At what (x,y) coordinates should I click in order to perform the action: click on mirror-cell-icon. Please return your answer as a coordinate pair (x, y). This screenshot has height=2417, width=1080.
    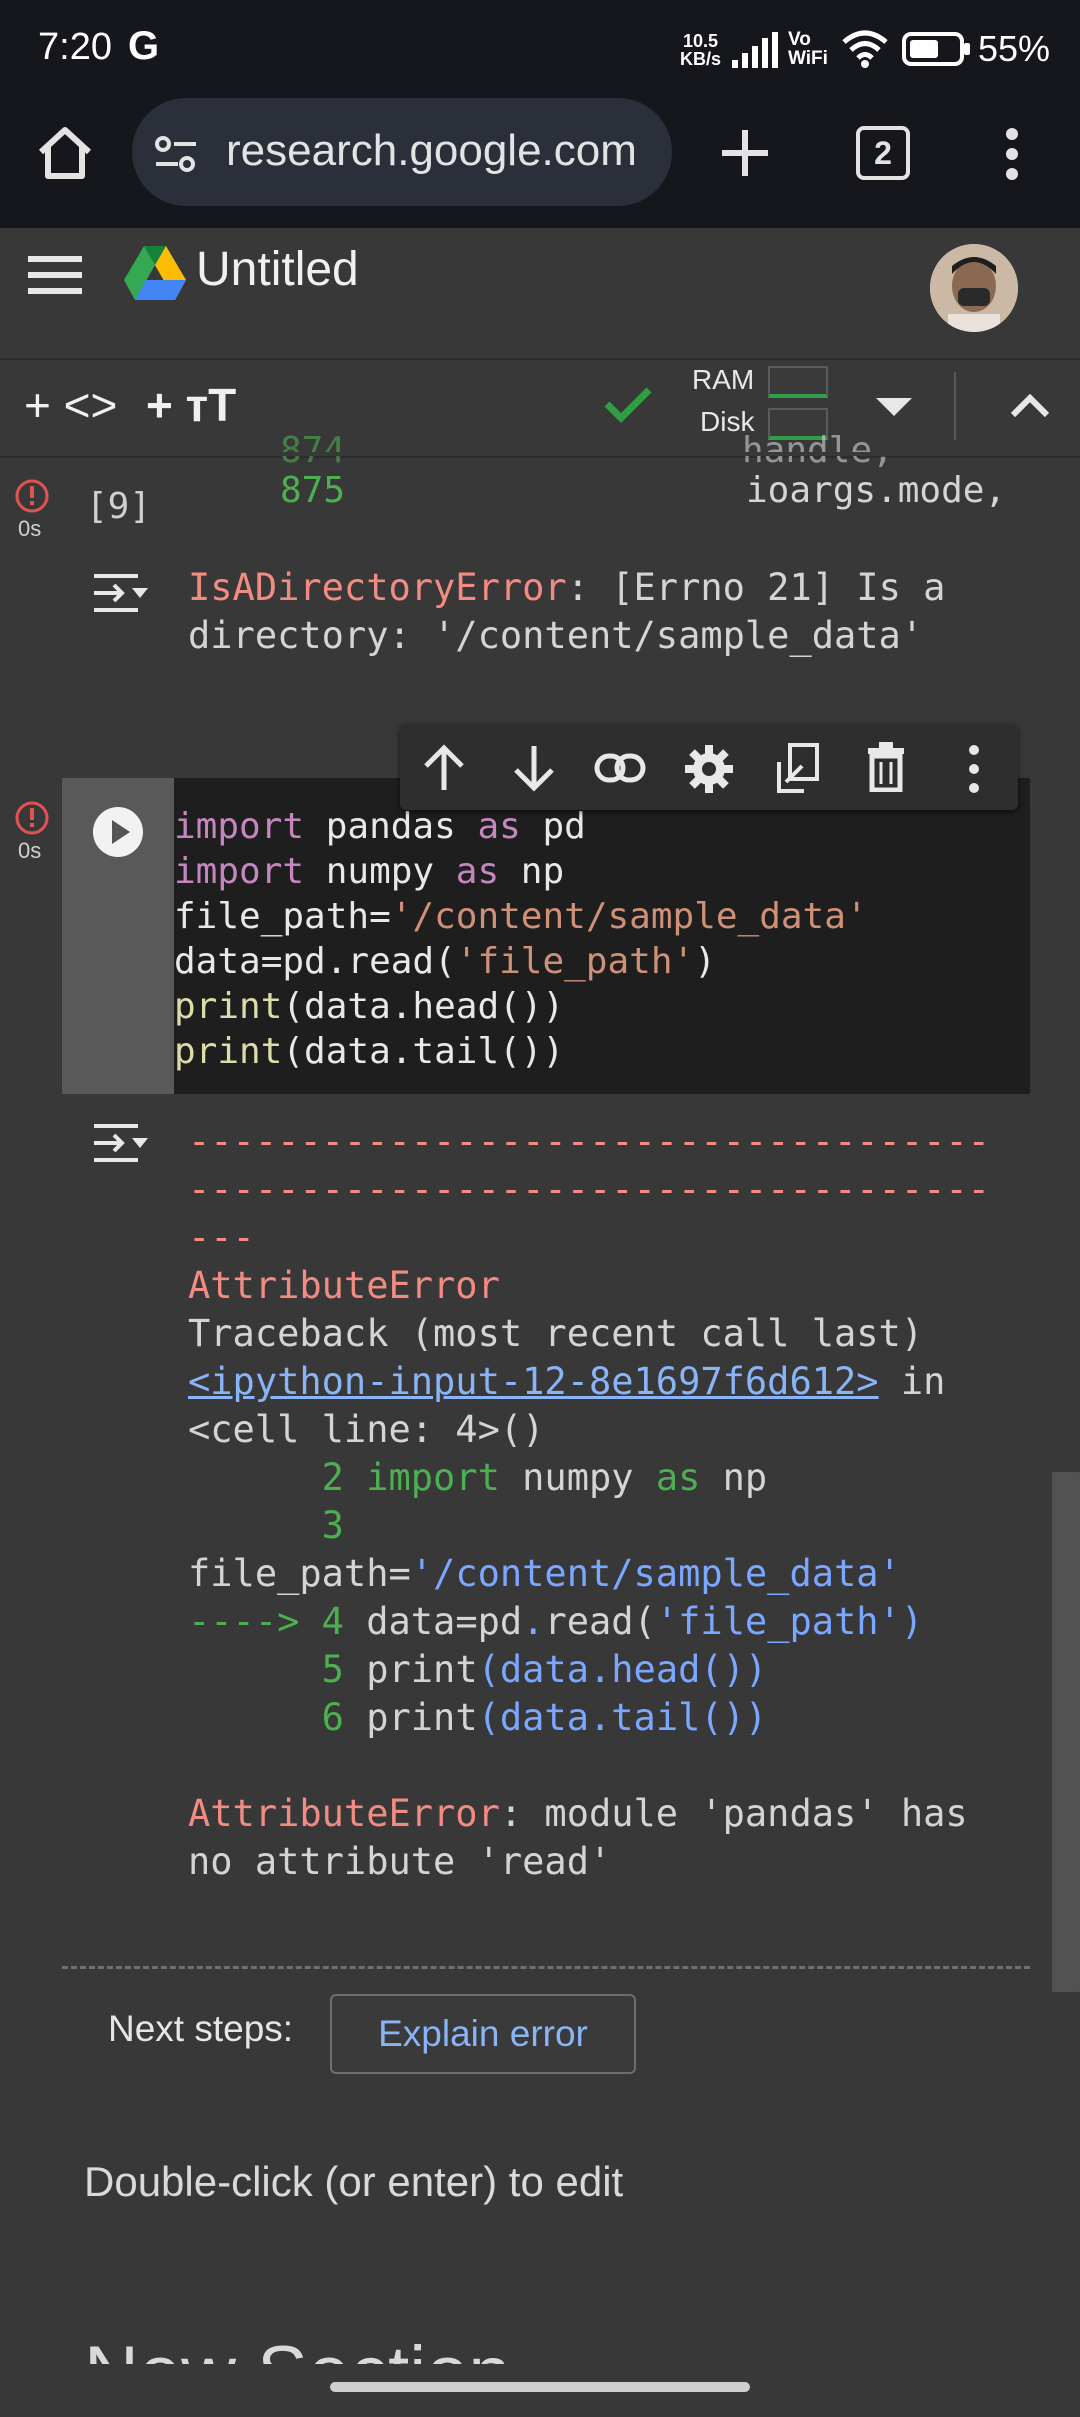
    Looking at the image, I should click on (798, 768).